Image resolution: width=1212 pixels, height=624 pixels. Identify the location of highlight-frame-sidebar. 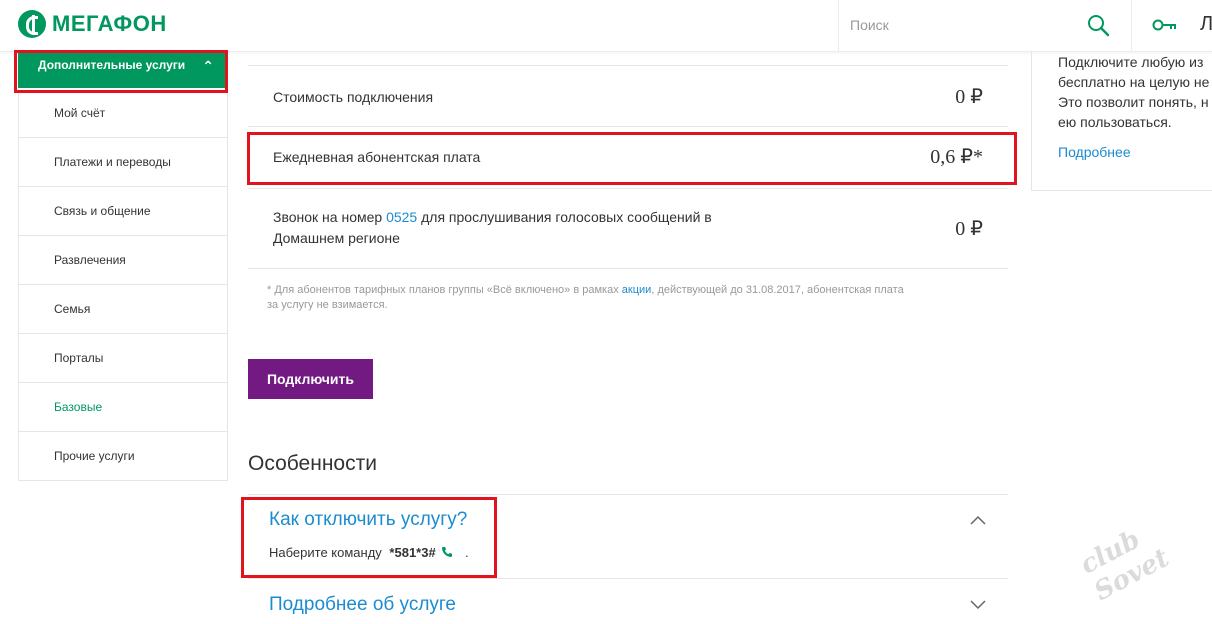
(121, 71).